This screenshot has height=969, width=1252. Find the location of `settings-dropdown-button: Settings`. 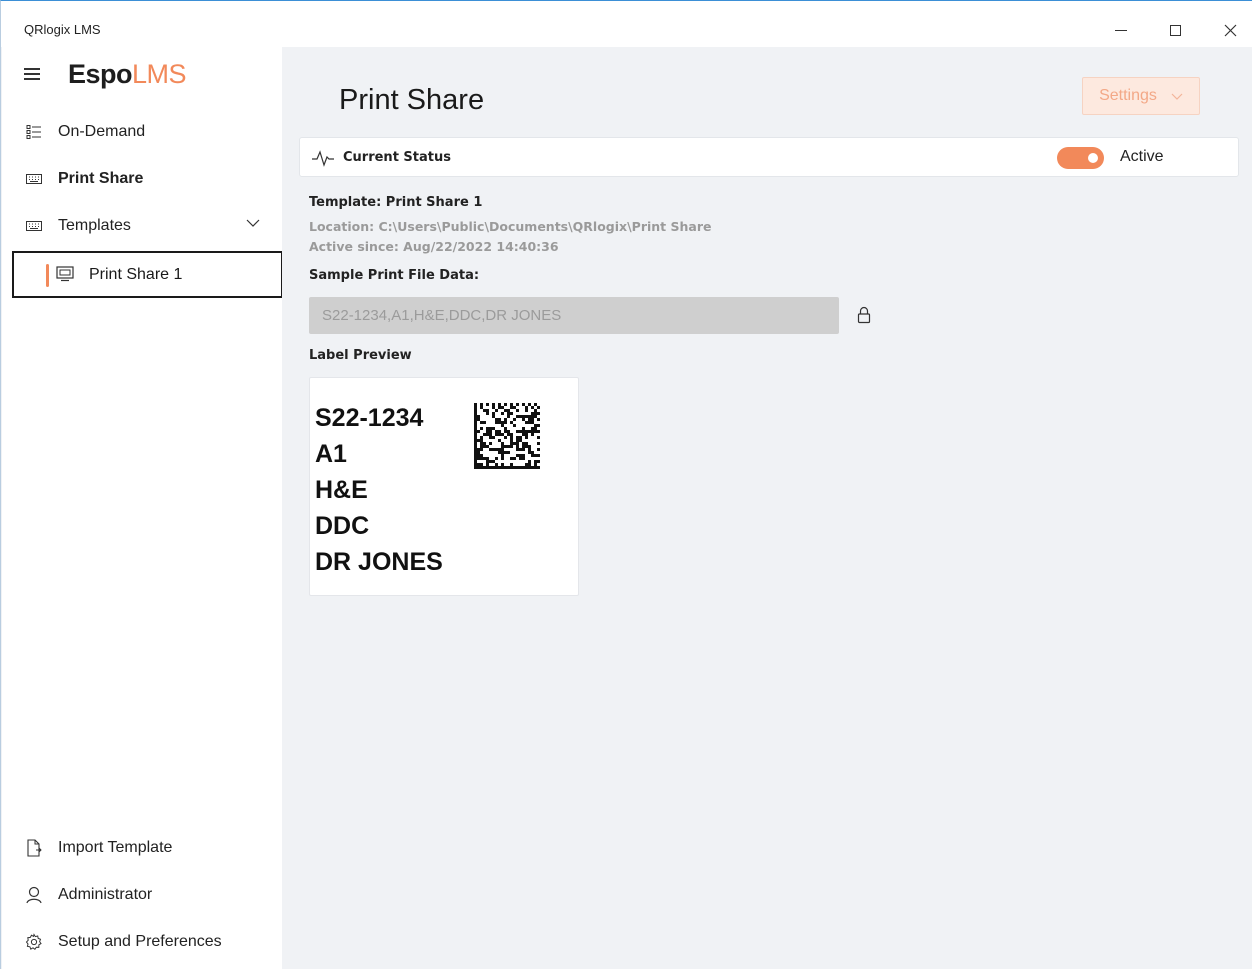

settings-dropdown-button: Settings is located at coordinates (1141, 96).